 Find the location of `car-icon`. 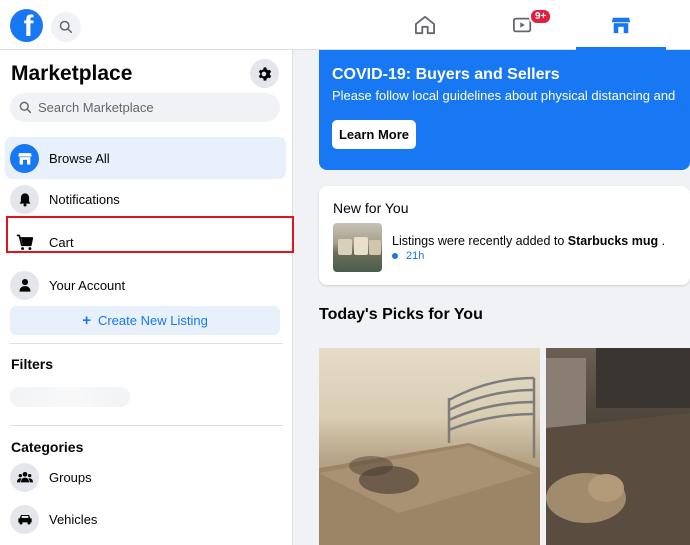

car-icon is located at coordinates (24, 519).